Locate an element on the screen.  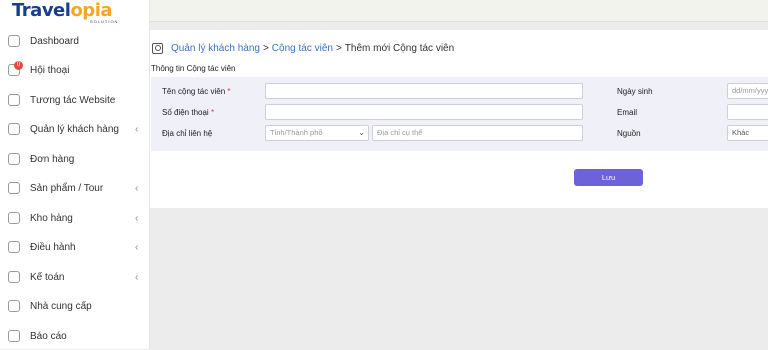
sidebar-item-dashboard: Dashboard is located at coordinates (75, 41).